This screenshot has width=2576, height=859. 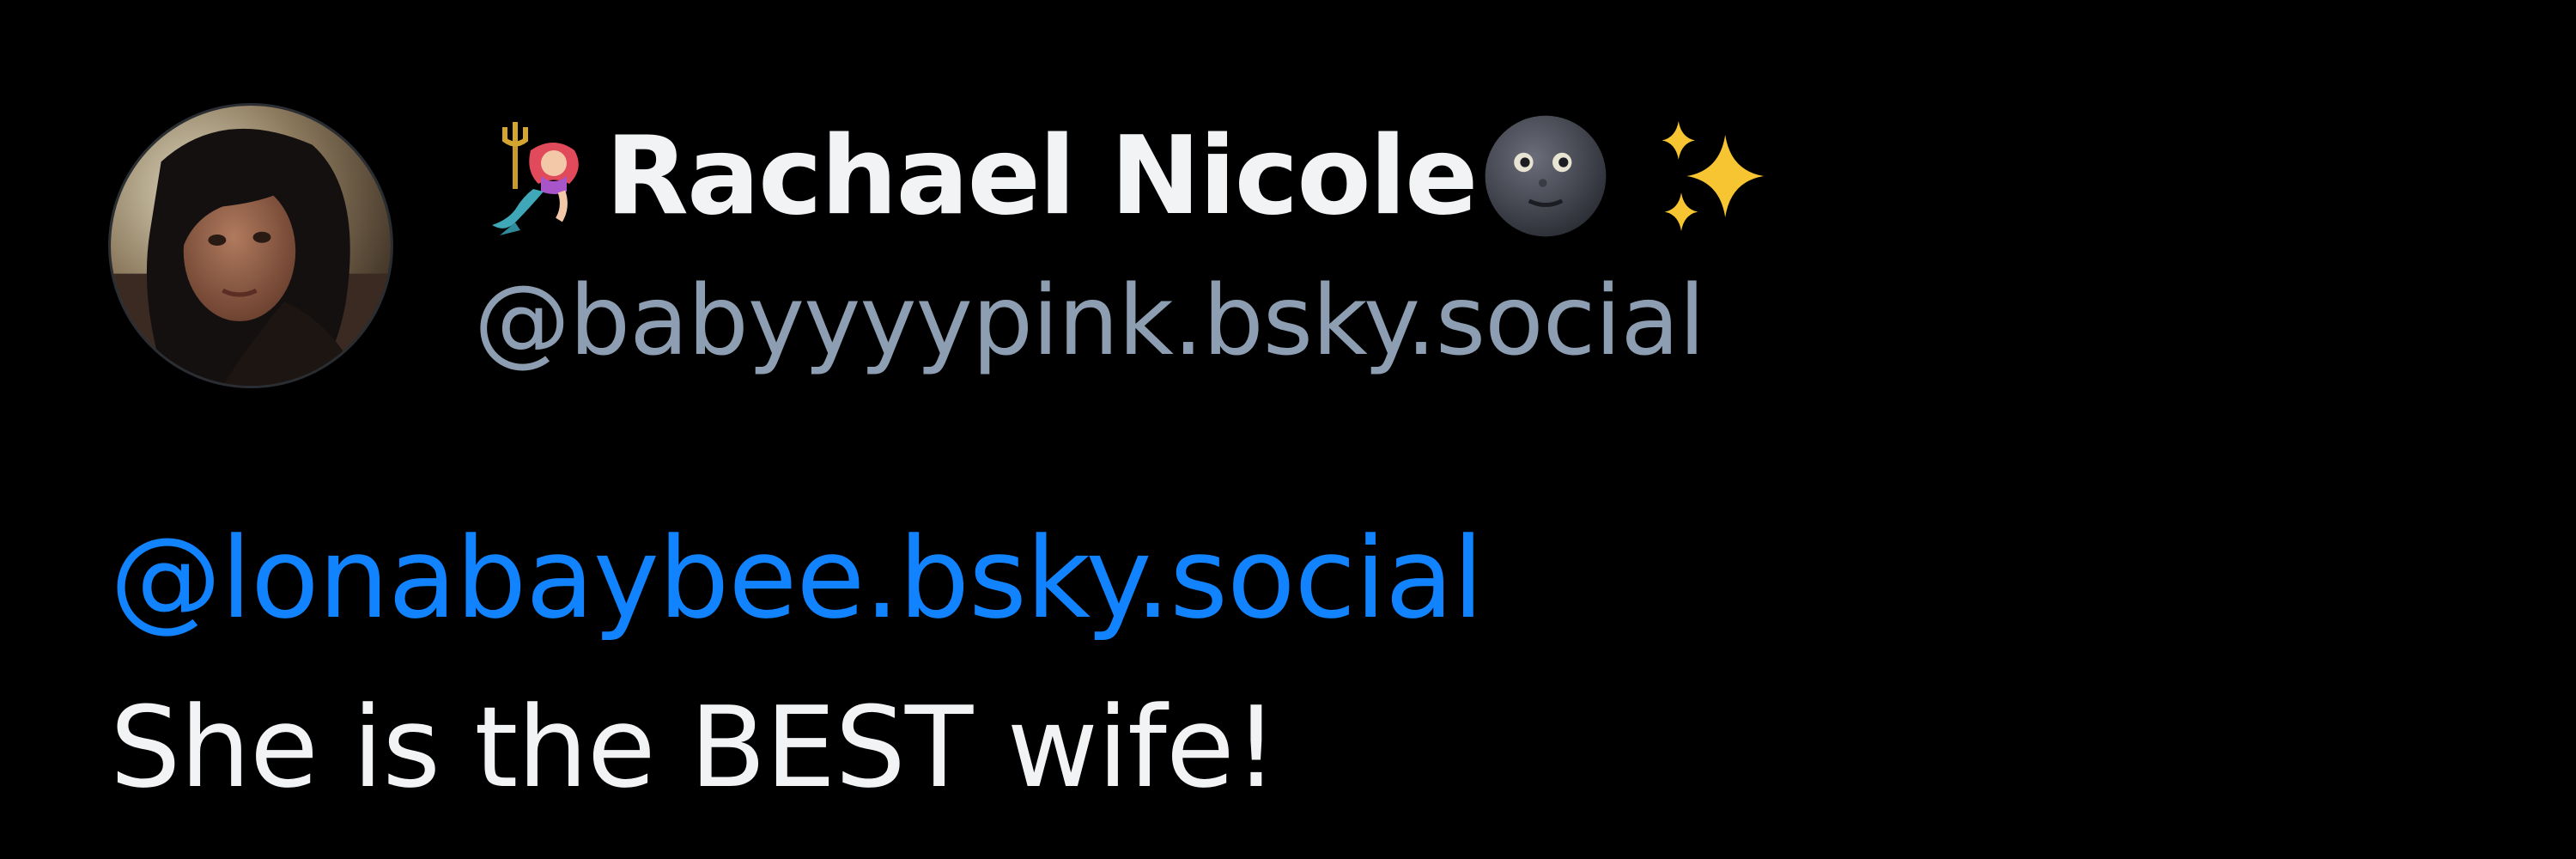 What do you see at coordinates (1708, 176) in the screenshot?
I see `sparkles-emoji-icon` at bounding box center [1708, 176].